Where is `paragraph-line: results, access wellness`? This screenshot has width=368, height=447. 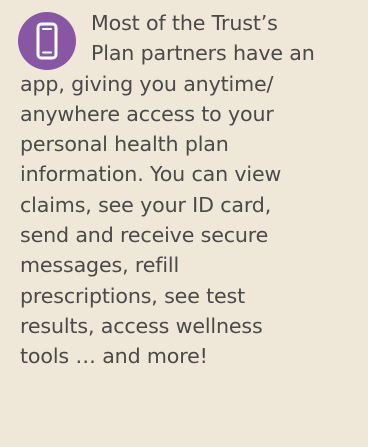
paragraph-line: results, access wellness is located at coordinates (141, 325).